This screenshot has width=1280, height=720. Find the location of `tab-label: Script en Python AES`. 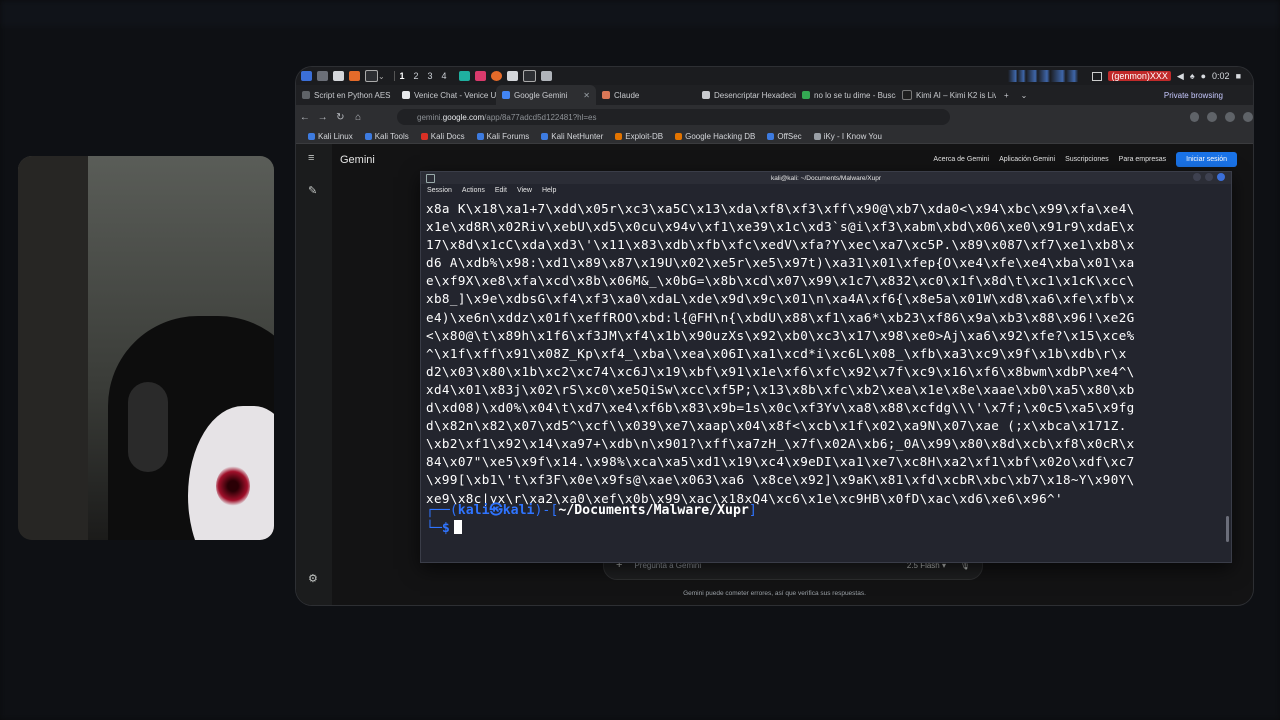

tab-label: Script en Python AES is located at coordinates (352, 95).